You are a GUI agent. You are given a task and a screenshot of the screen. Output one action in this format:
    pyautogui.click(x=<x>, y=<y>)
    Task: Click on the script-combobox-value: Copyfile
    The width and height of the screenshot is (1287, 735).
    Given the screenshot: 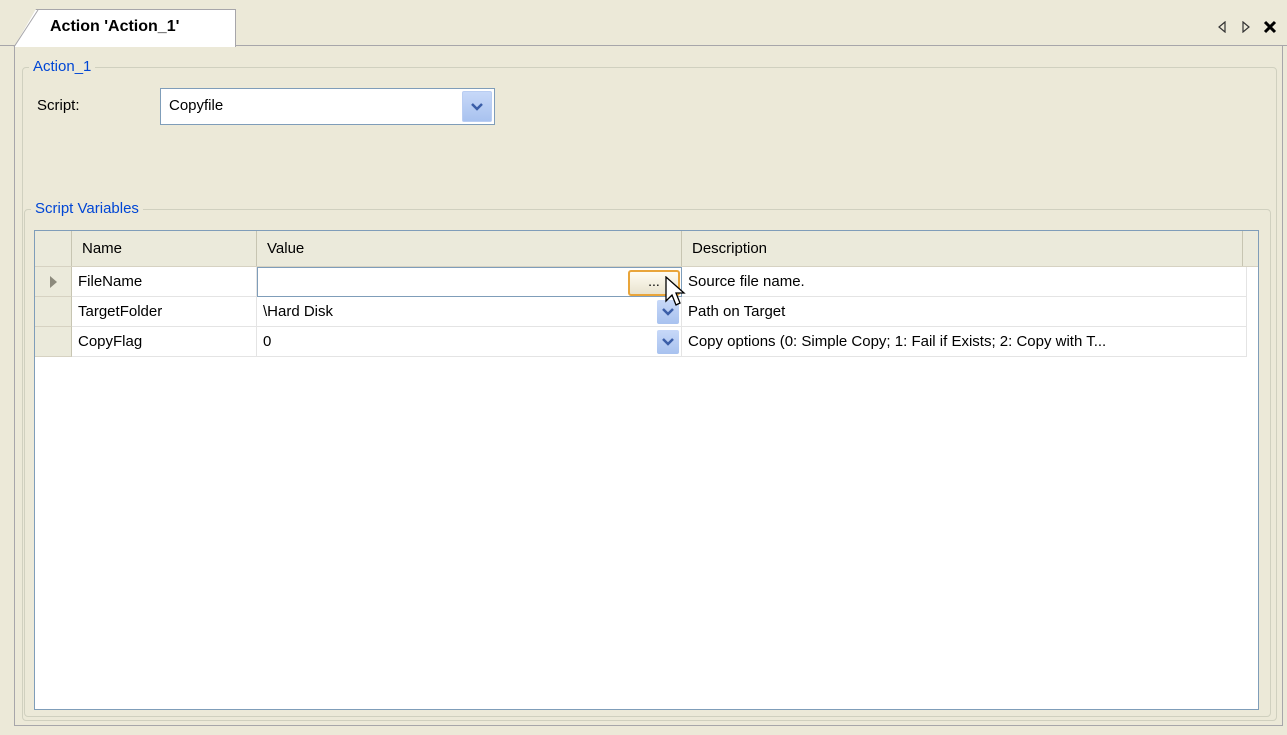 What is the action you would take?
    pyautogui.click(x=196, y=105)
    